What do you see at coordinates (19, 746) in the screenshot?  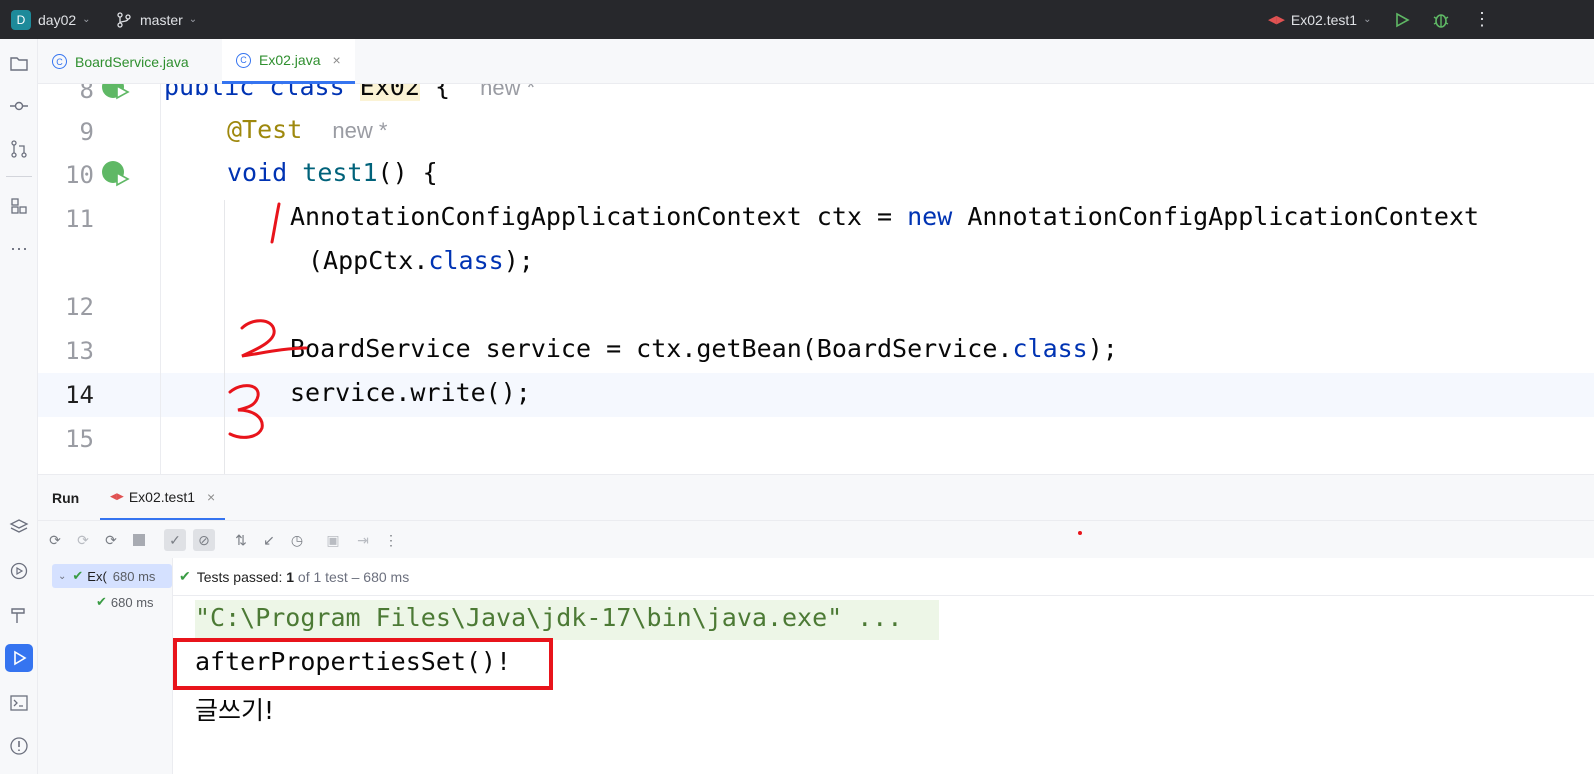 I see `problems-icon` at bounding box center [19, 746].